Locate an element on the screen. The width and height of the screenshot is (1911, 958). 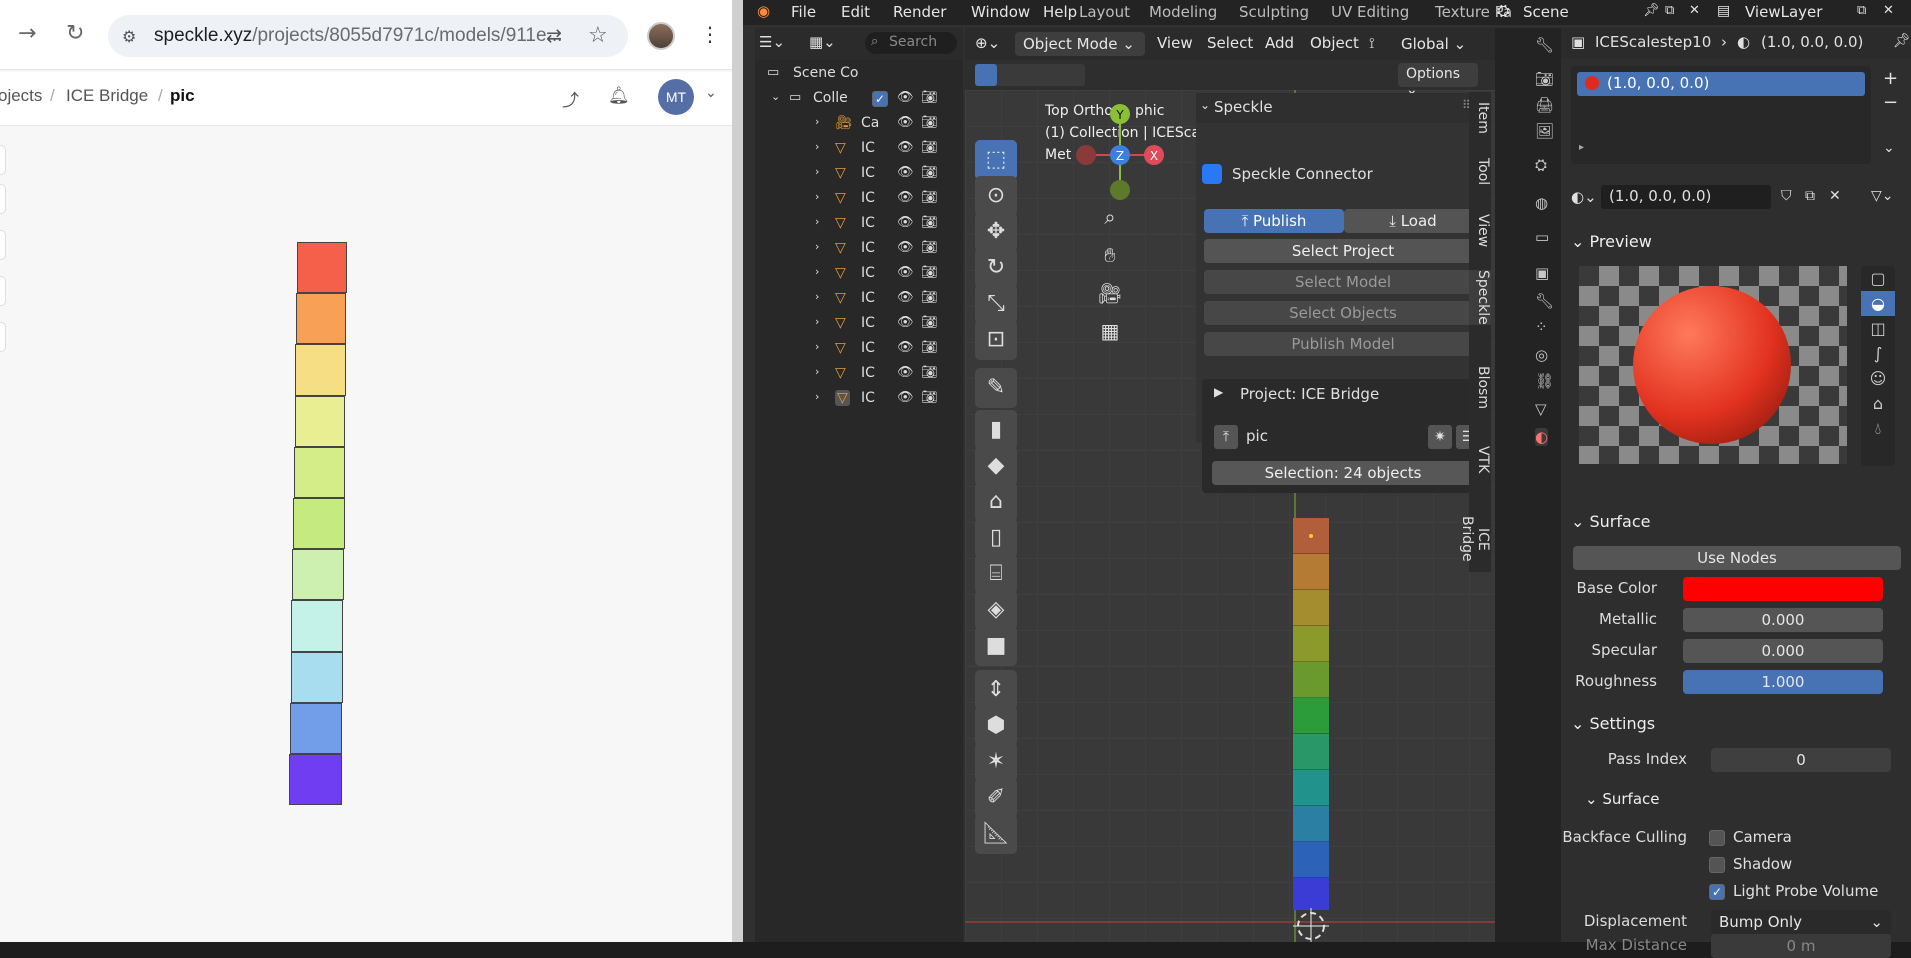
publish-model-button: Publish Model is located at coordinates (1343, 344).